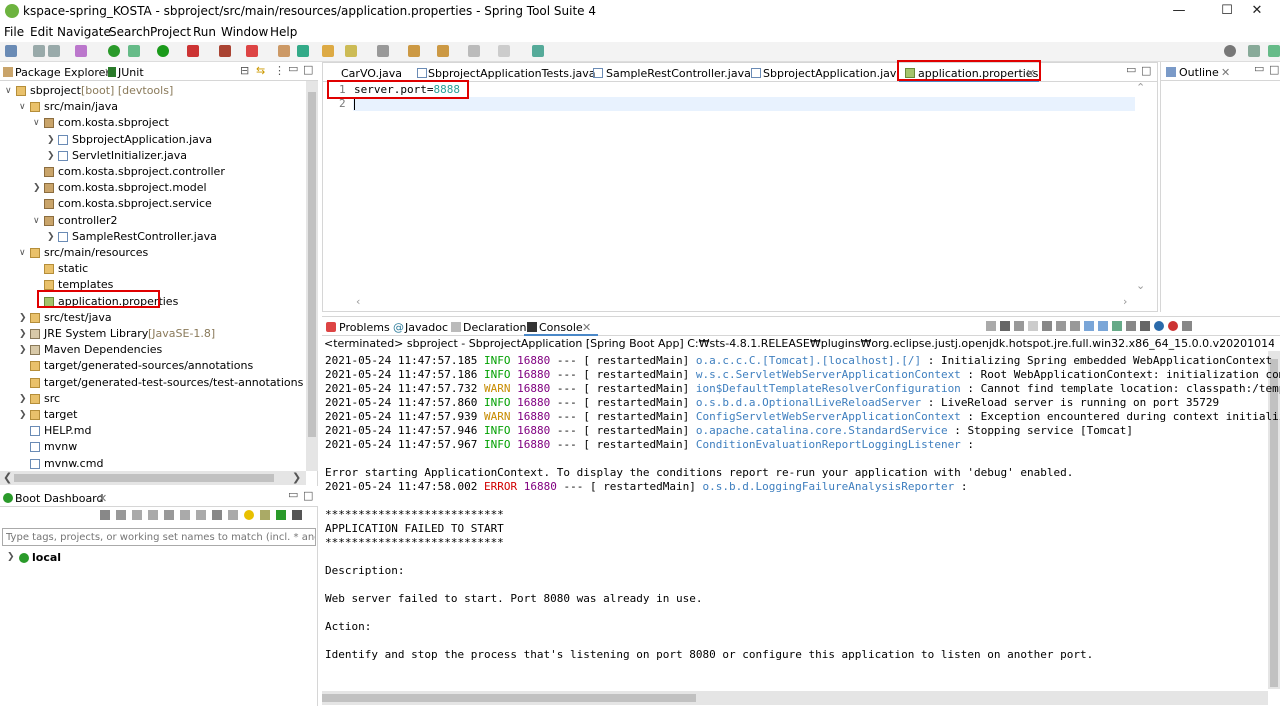  What do you see at coordinates (1005, 326) in the screenshot?
I see `remove-all-terminated-icon` at bounding box center [1005, 326].